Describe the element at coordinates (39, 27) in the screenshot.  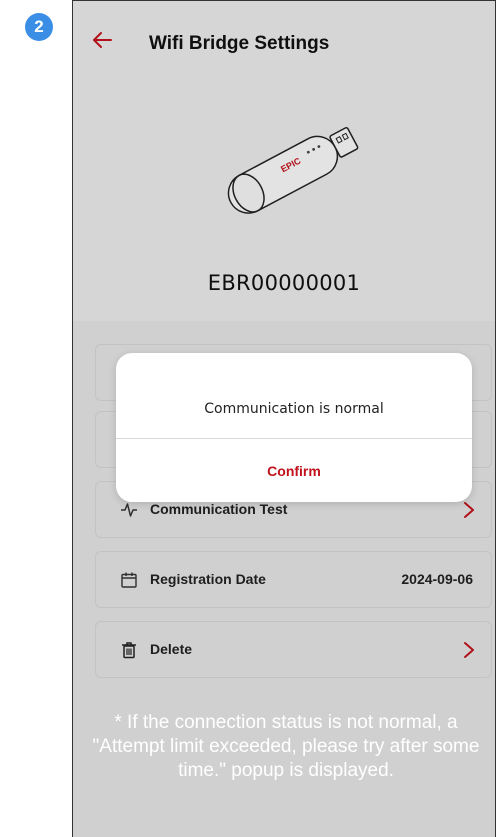
I see `step-number-badge: 2` at that location.